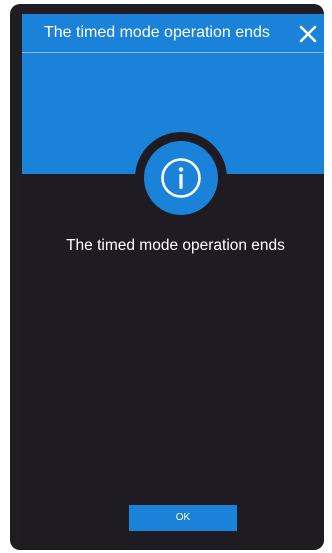 The image size is (332, 553). I want to click on info-icon-badge, so click(181, 178).